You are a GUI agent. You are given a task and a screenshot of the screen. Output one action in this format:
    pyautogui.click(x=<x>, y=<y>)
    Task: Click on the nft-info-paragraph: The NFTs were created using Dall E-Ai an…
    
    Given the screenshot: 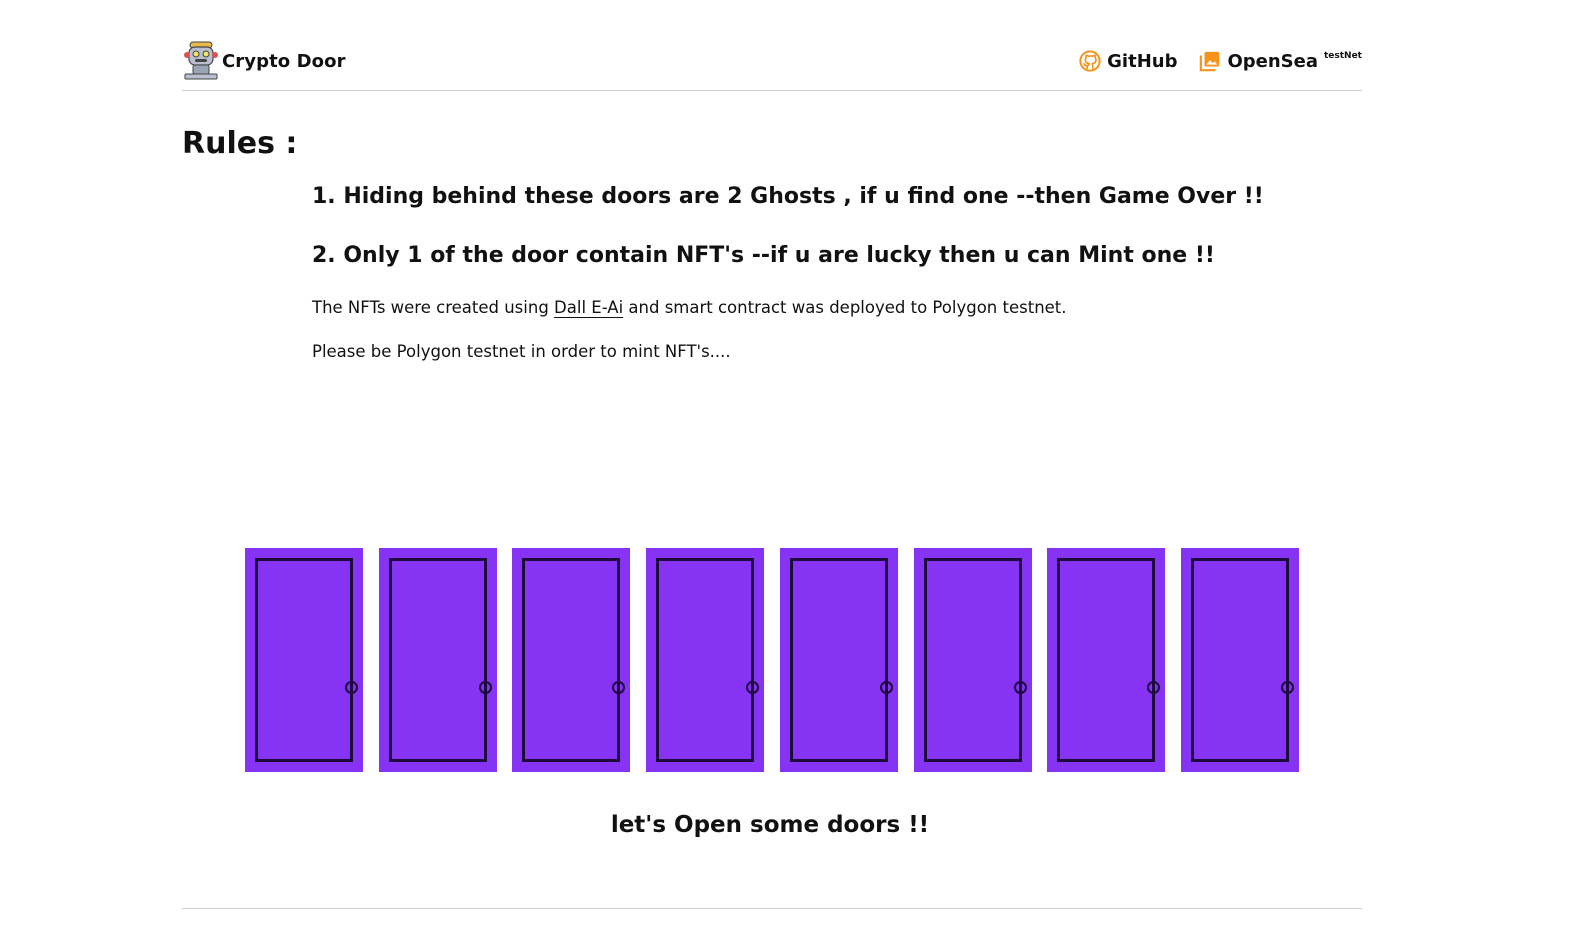 What is the action you would take?
    pyautogui.click(x=689, y=307)
    